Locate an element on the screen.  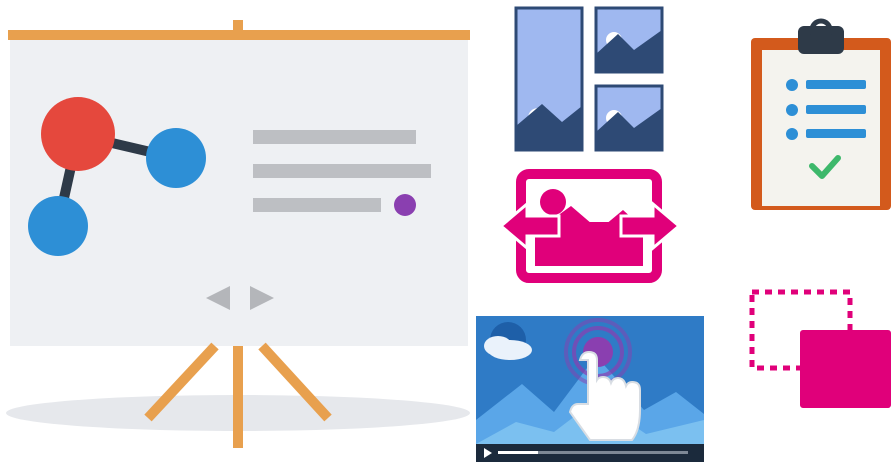
screen-hook is located at coordinates (238, 26).